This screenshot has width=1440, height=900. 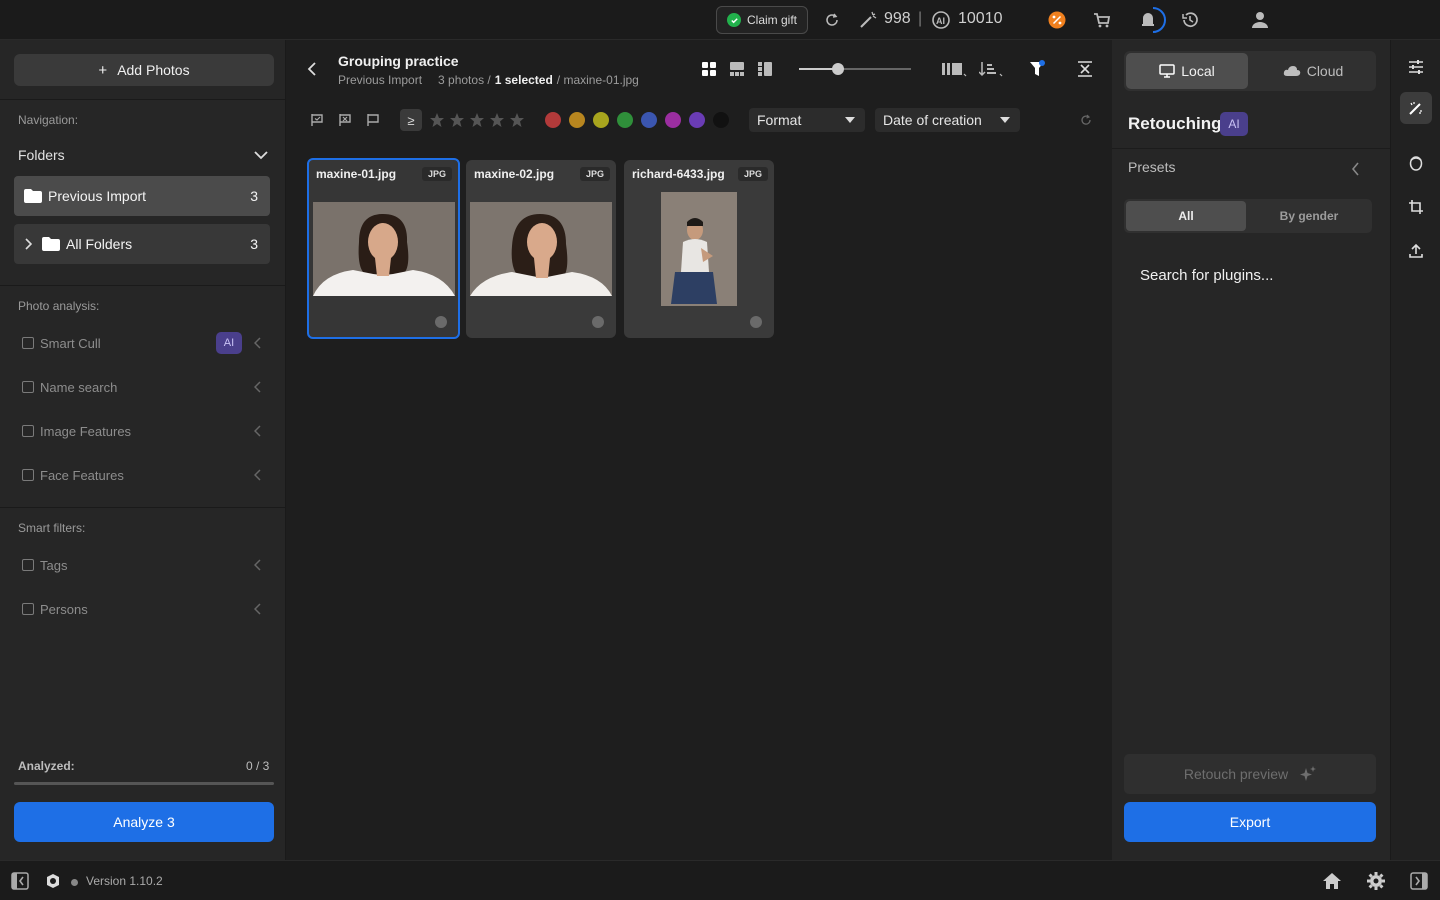 What do you see at coordinates (142, 244) in the screenshot?
I see `folder-all-folders: All Folders 3` at bounding box center [142, 244].